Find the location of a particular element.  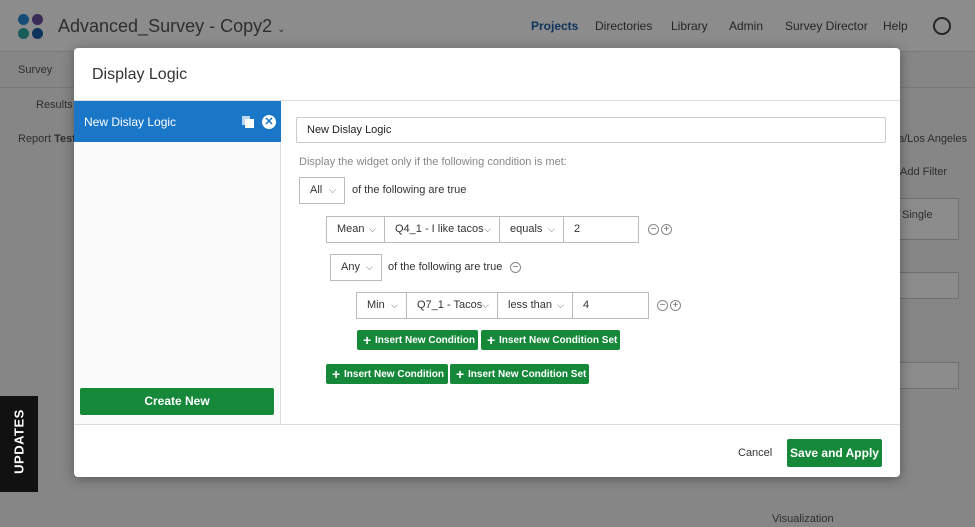

root-insert-condition-set-button: + Insert New Condition Set is located at coordinates (519, 374).